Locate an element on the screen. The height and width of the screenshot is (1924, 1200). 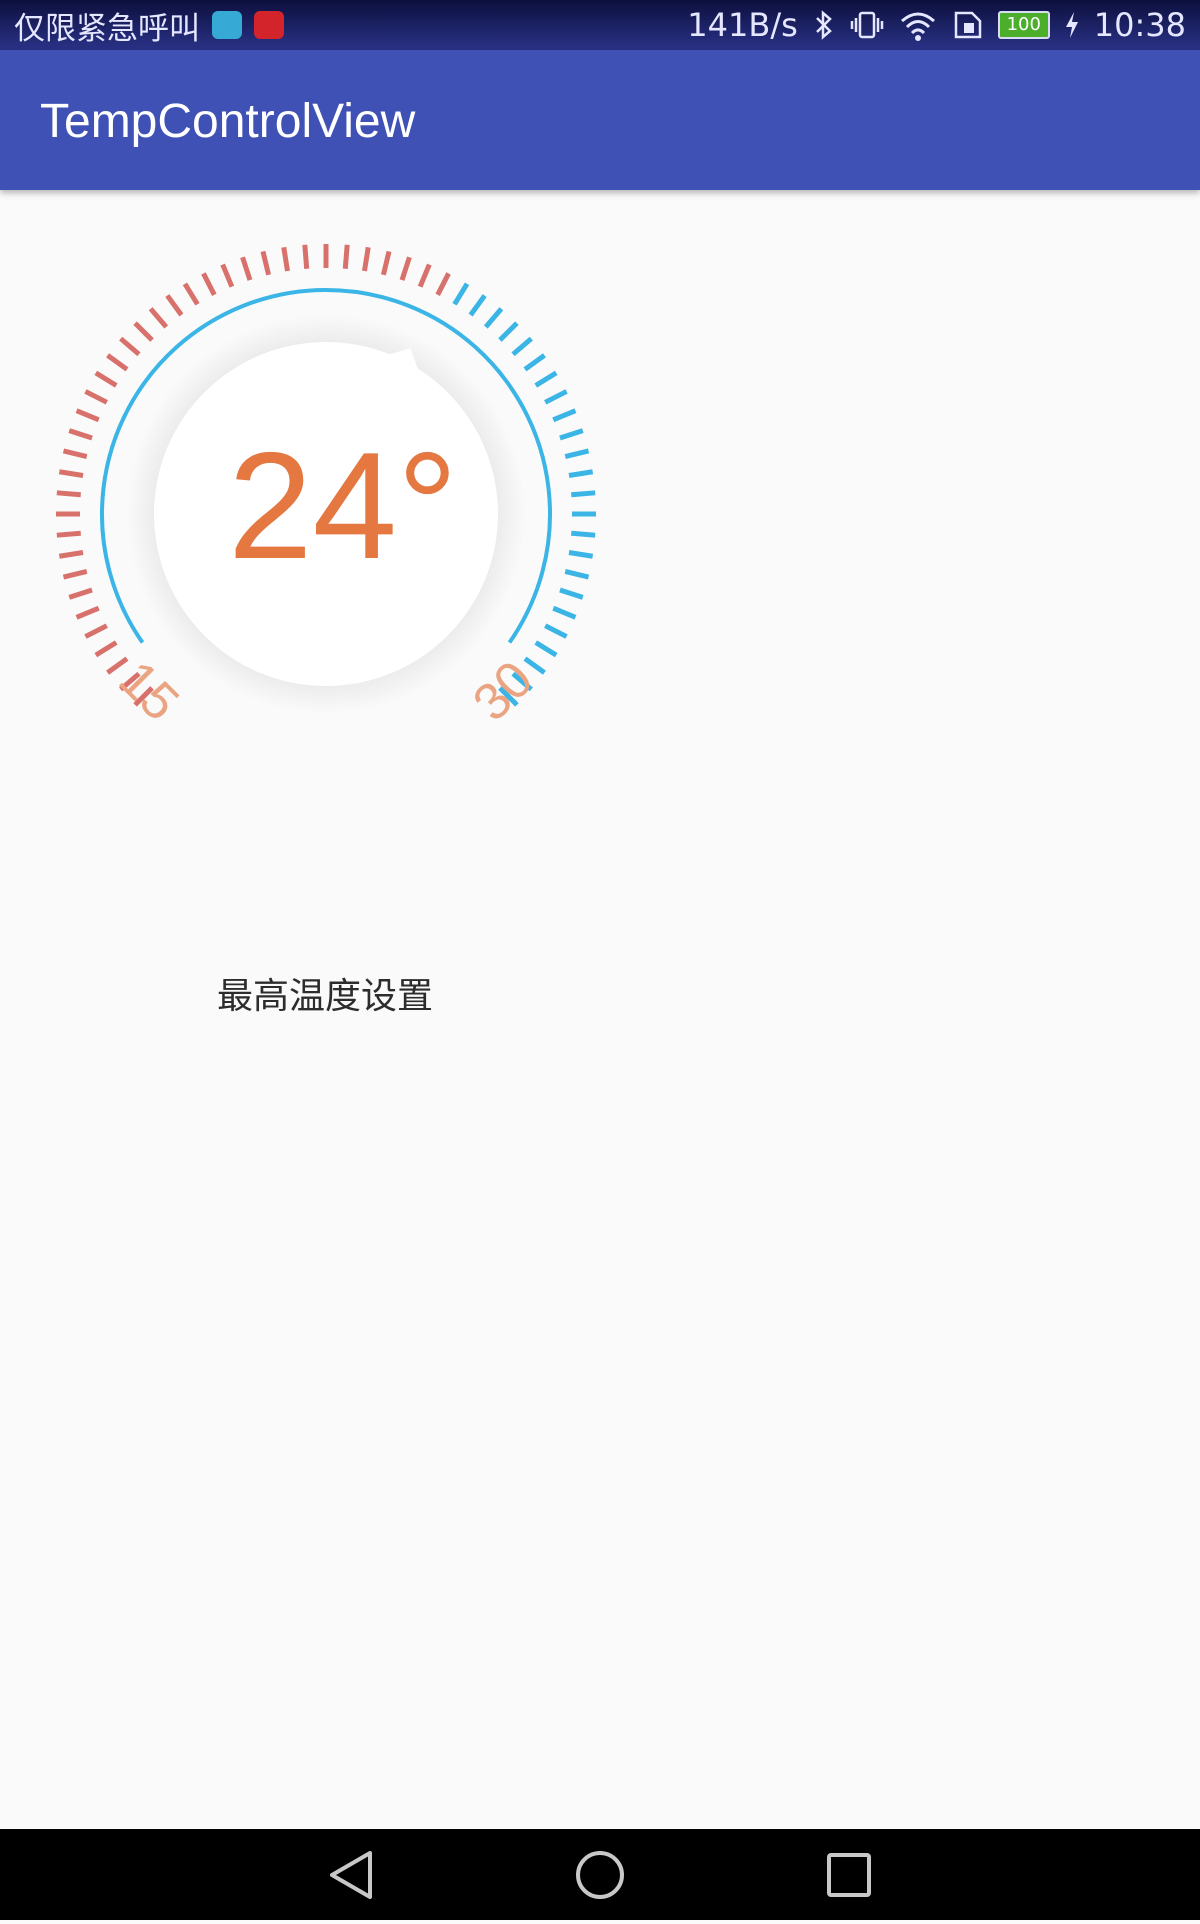
home-icon is located at coordinates (600, 1875).